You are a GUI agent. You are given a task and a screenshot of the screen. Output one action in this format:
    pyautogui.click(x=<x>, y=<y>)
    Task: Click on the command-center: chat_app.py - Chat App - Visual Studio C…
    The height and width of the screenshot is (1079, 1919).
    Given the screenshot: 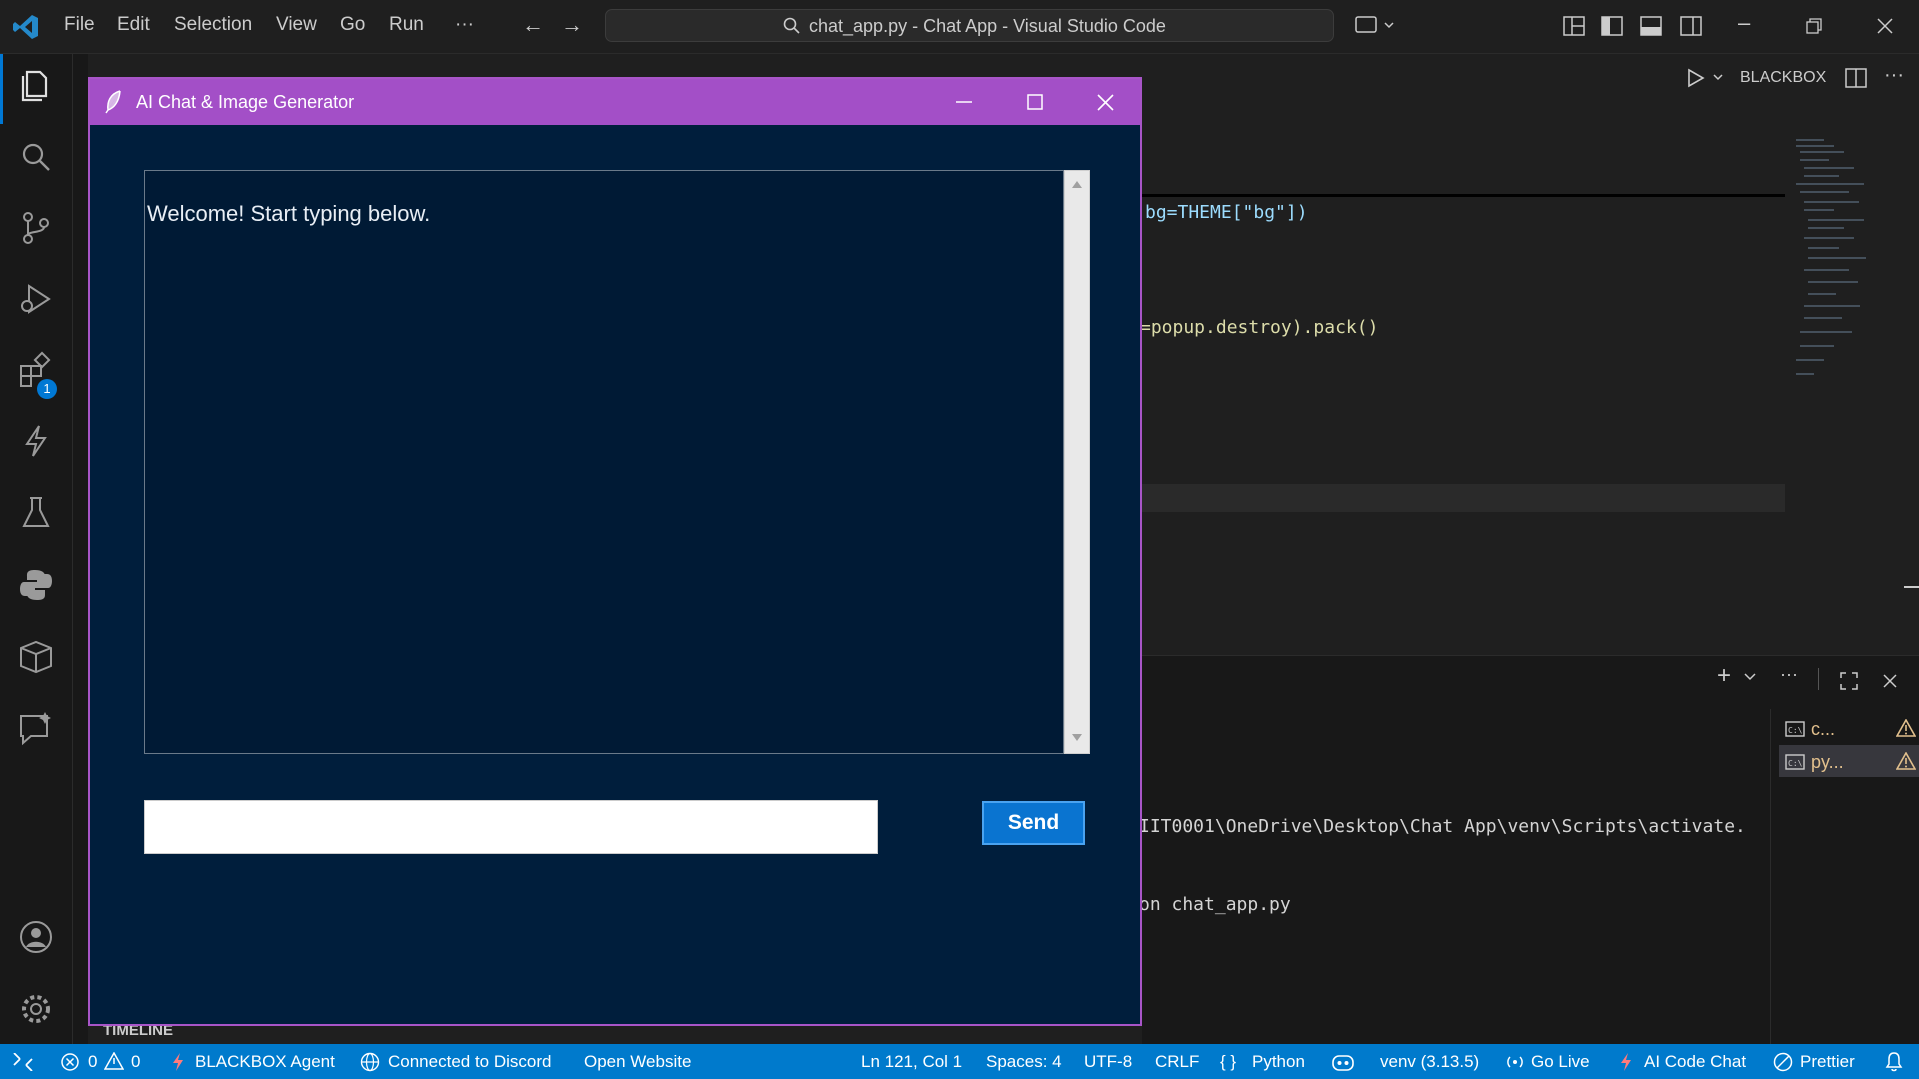 What is the action you would take?
    pyautogui.click(x=969, y=25)
    